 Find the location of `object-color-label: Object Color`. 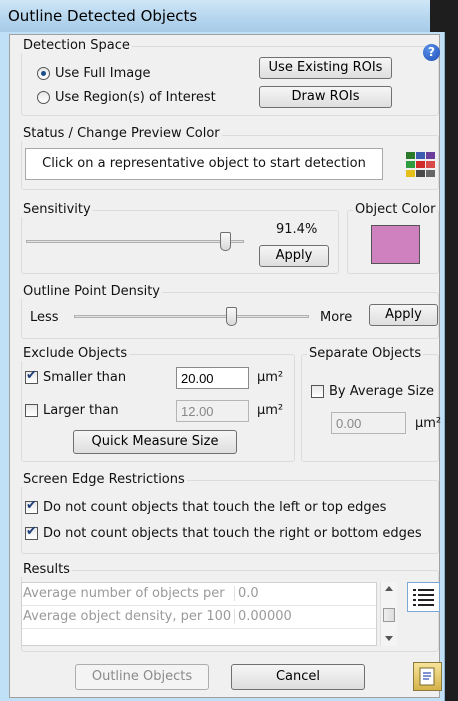

object-color-label: Object Color is located at coordinates (395, 209).